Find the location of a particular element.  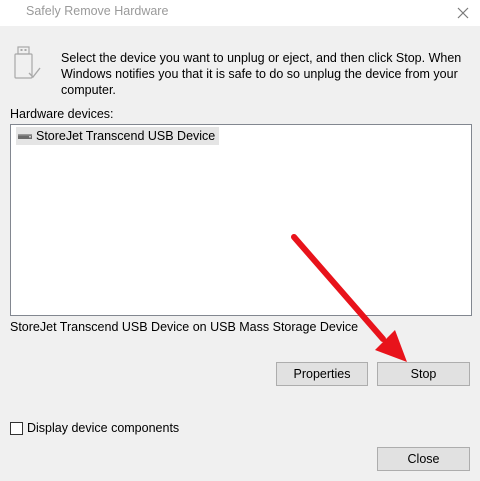

display-device-components-option: Display device components is located at coordinates (94, 428).